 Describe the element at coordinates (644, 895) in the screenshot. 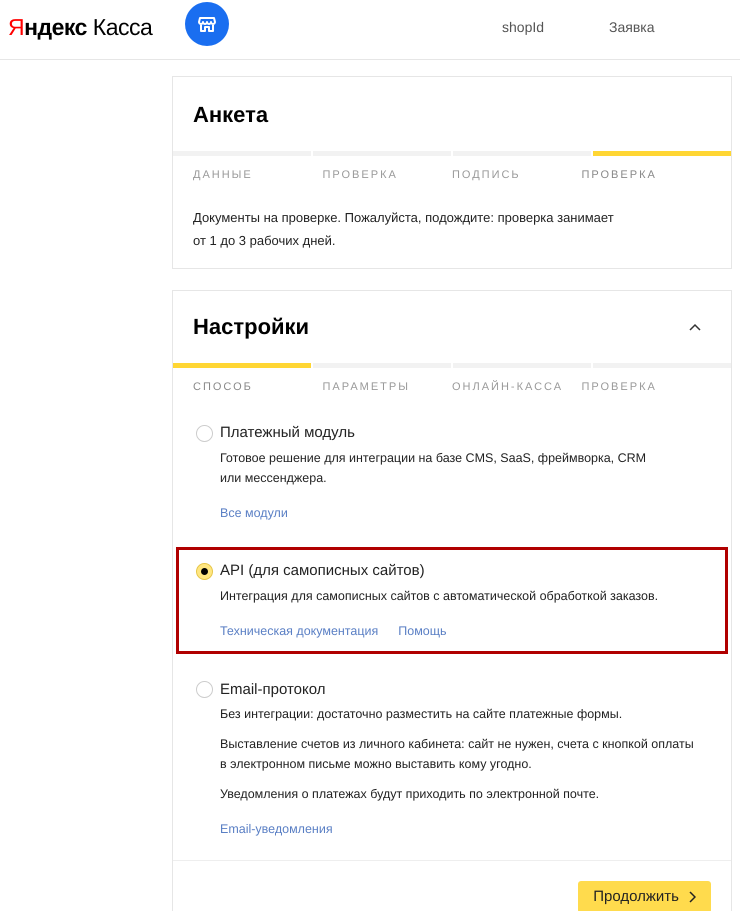

I see `continue-button: Продолжить` at that location.